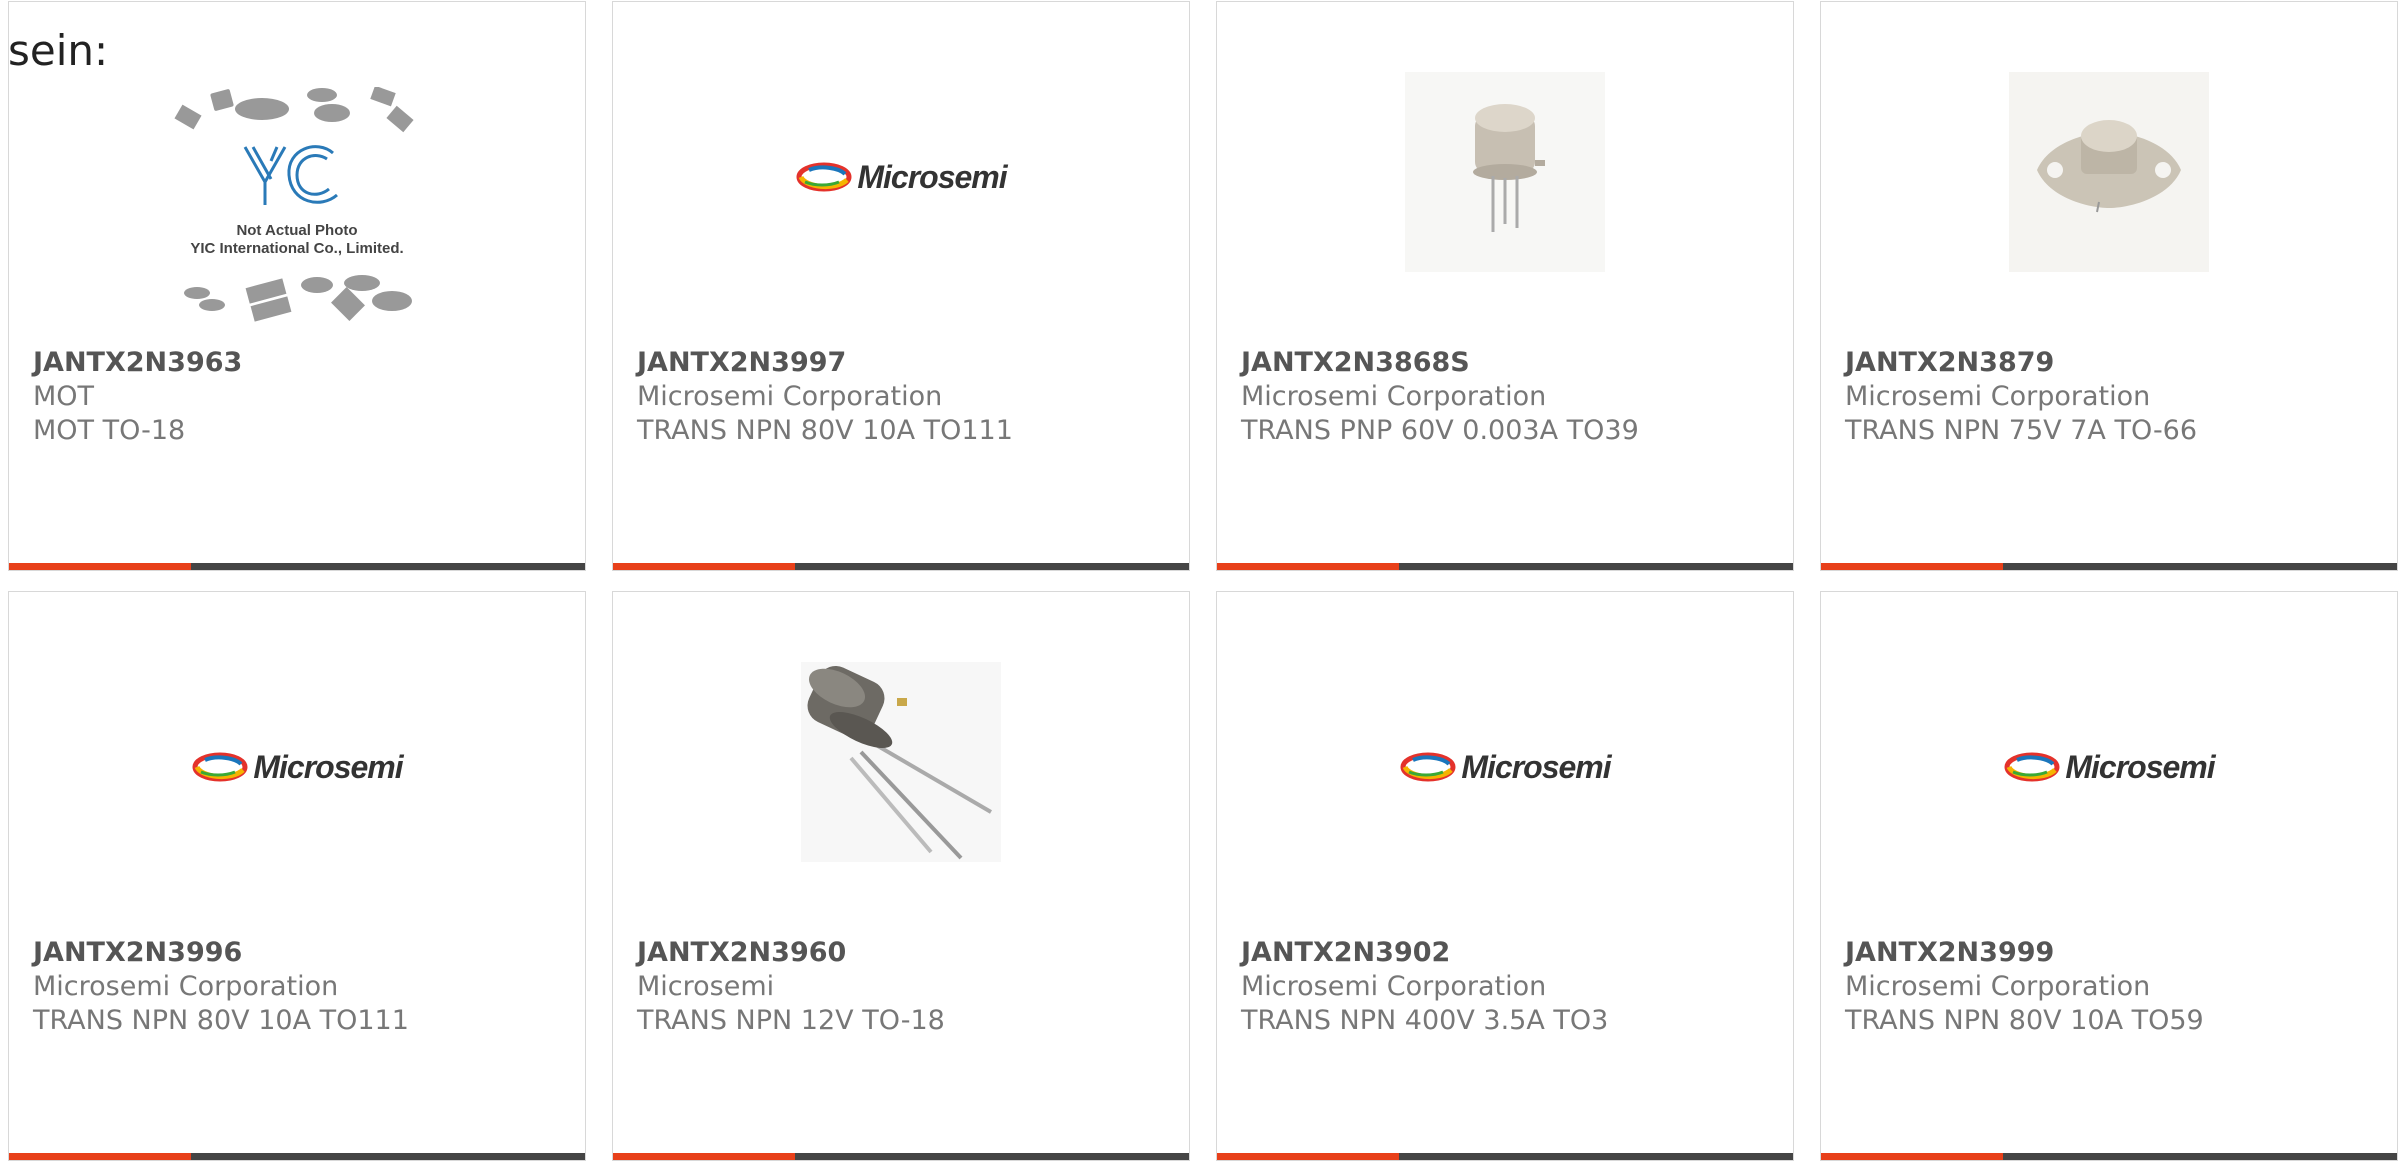  Describe the element at coordinates (1949, 362) in the screenshot. I see `part-number: JANTX2N3879` at that location.